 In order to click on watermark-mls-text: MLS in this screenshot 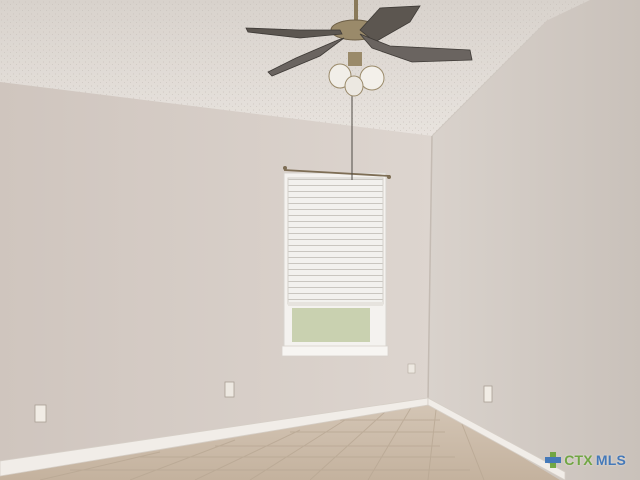, I will do `click(610, 460)`.